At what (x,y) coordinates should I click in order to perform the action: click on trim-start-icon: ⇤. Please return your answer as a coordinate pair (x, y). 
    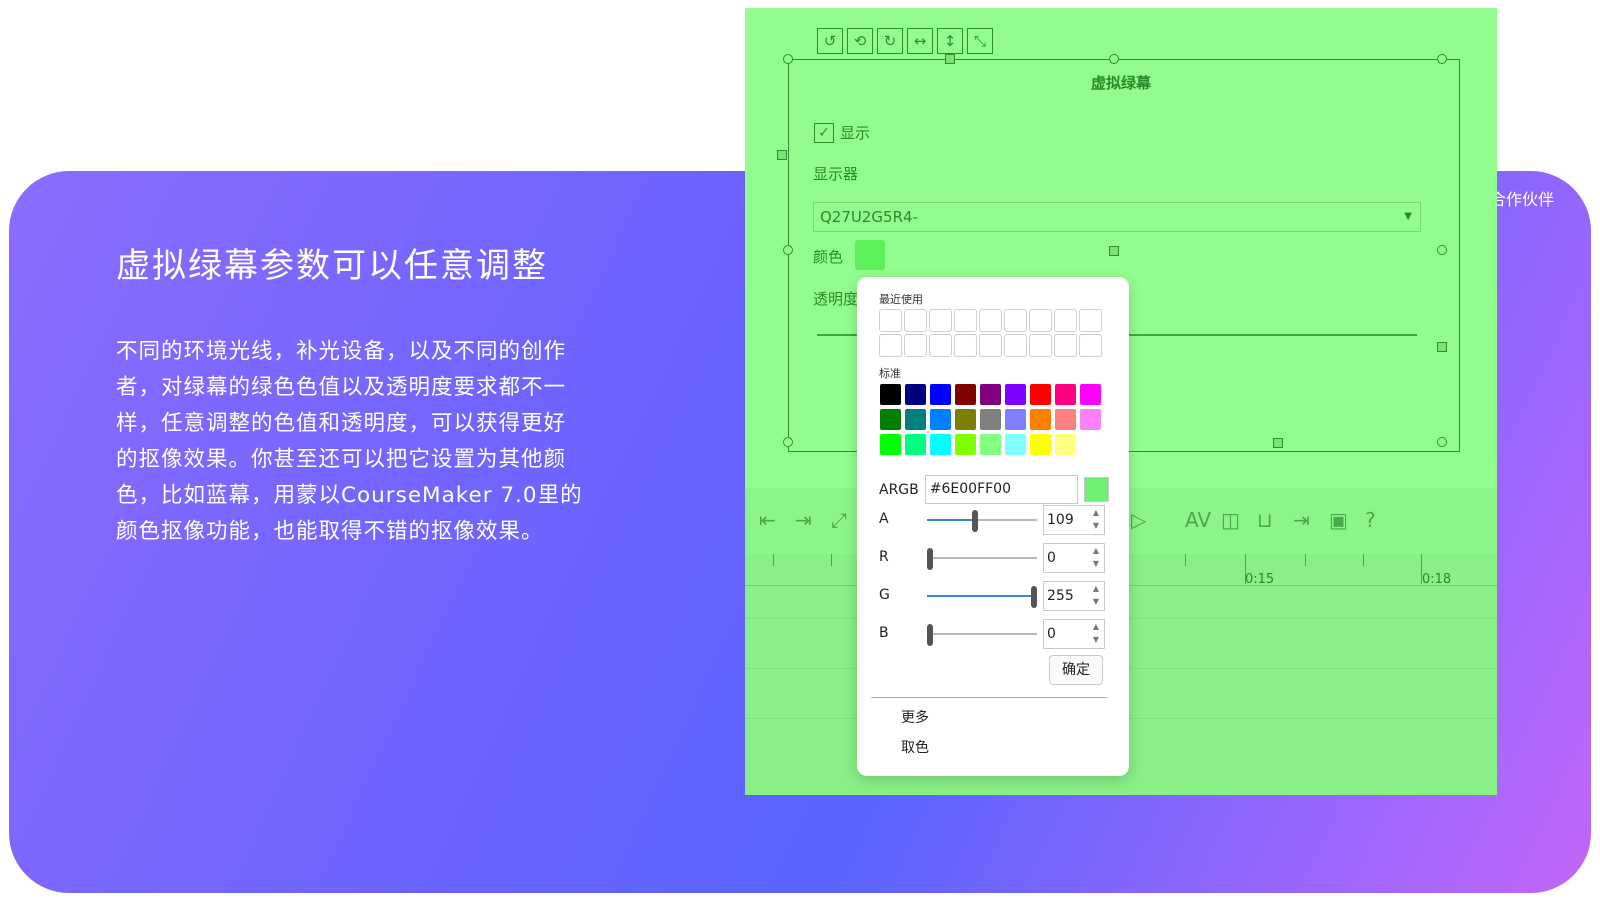
    Looking at the image, I should click on (767, 520).